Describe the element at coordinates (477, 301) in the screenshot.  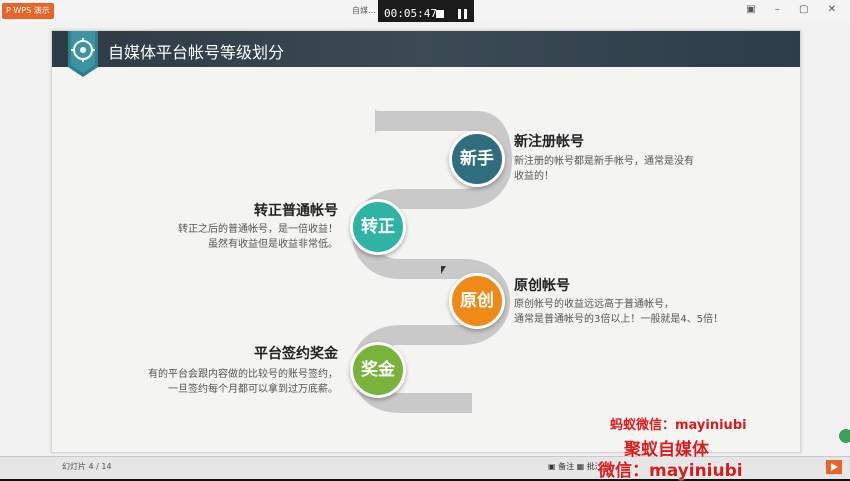
I see `level-badge-original: 原创` at that location.